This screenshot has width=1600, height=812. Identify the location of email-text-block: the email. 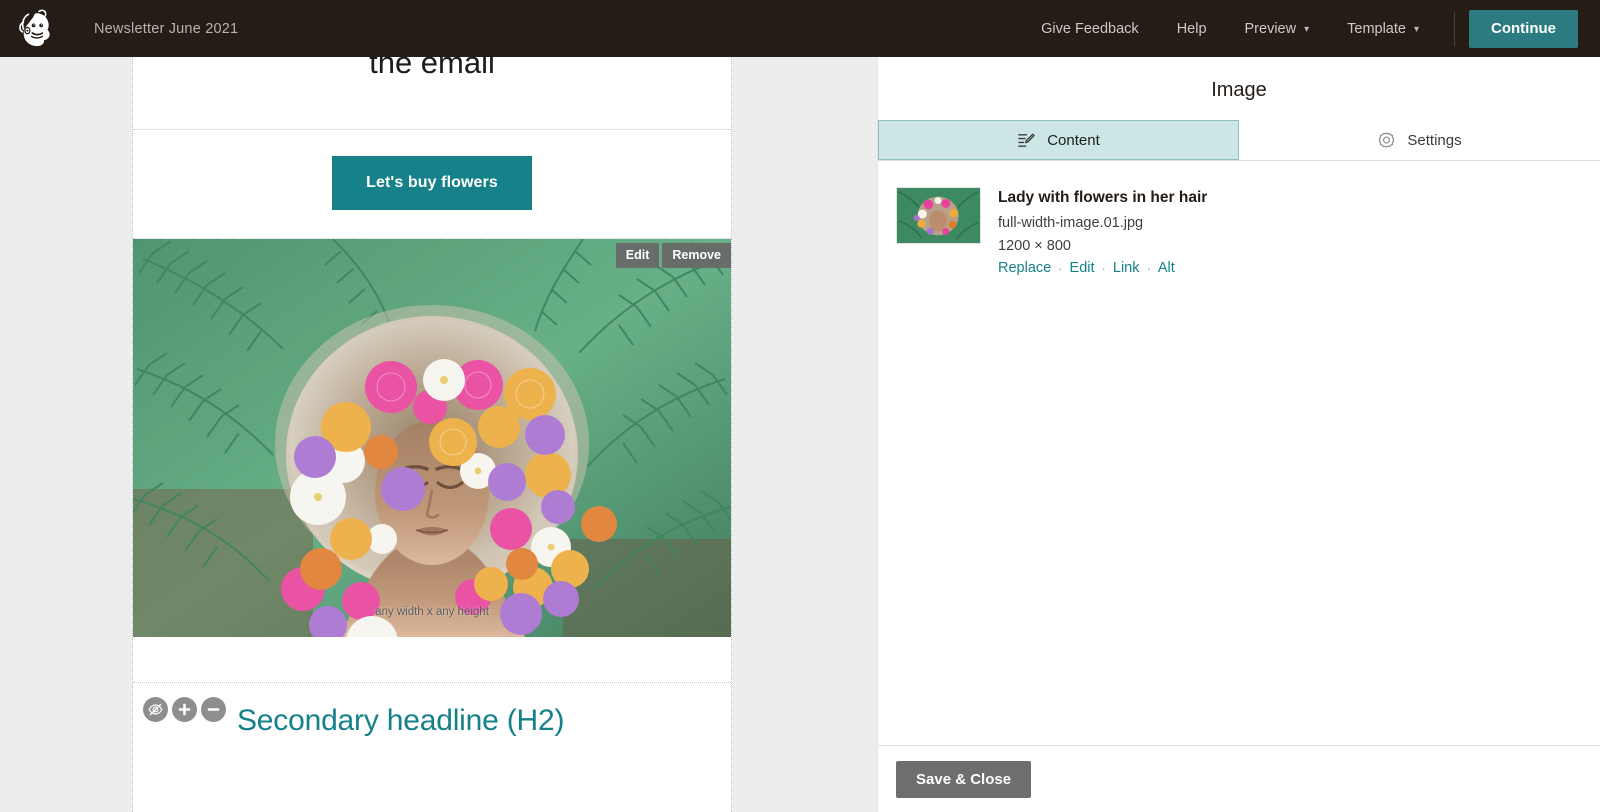
(432, 93).